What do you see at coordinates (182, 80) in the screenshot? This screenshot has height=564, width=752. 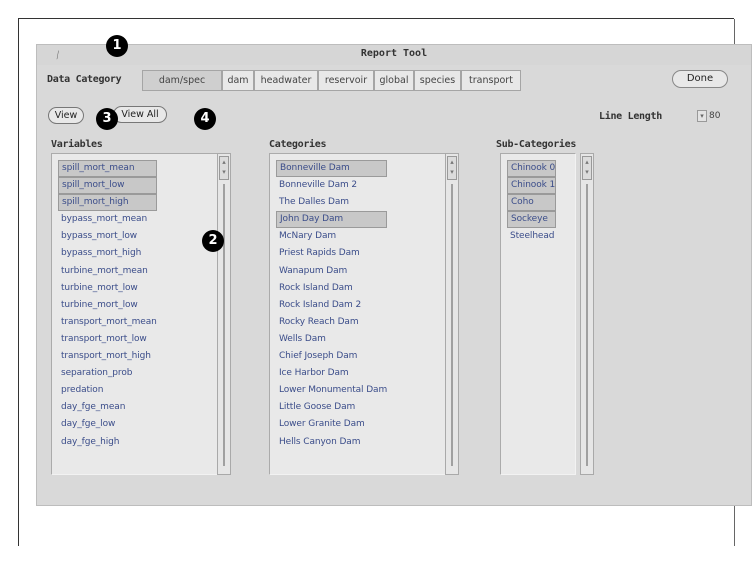 I see `tab-dam-spec: dam/spec` at bounding box center [182, 80].